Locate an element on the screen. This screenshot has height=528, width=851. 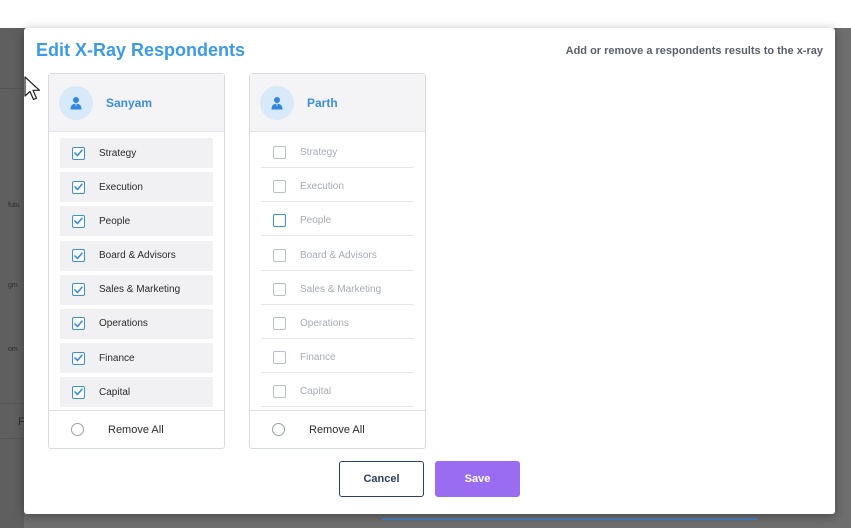
backdrop-accent-line is located at coordinates (570, 519).